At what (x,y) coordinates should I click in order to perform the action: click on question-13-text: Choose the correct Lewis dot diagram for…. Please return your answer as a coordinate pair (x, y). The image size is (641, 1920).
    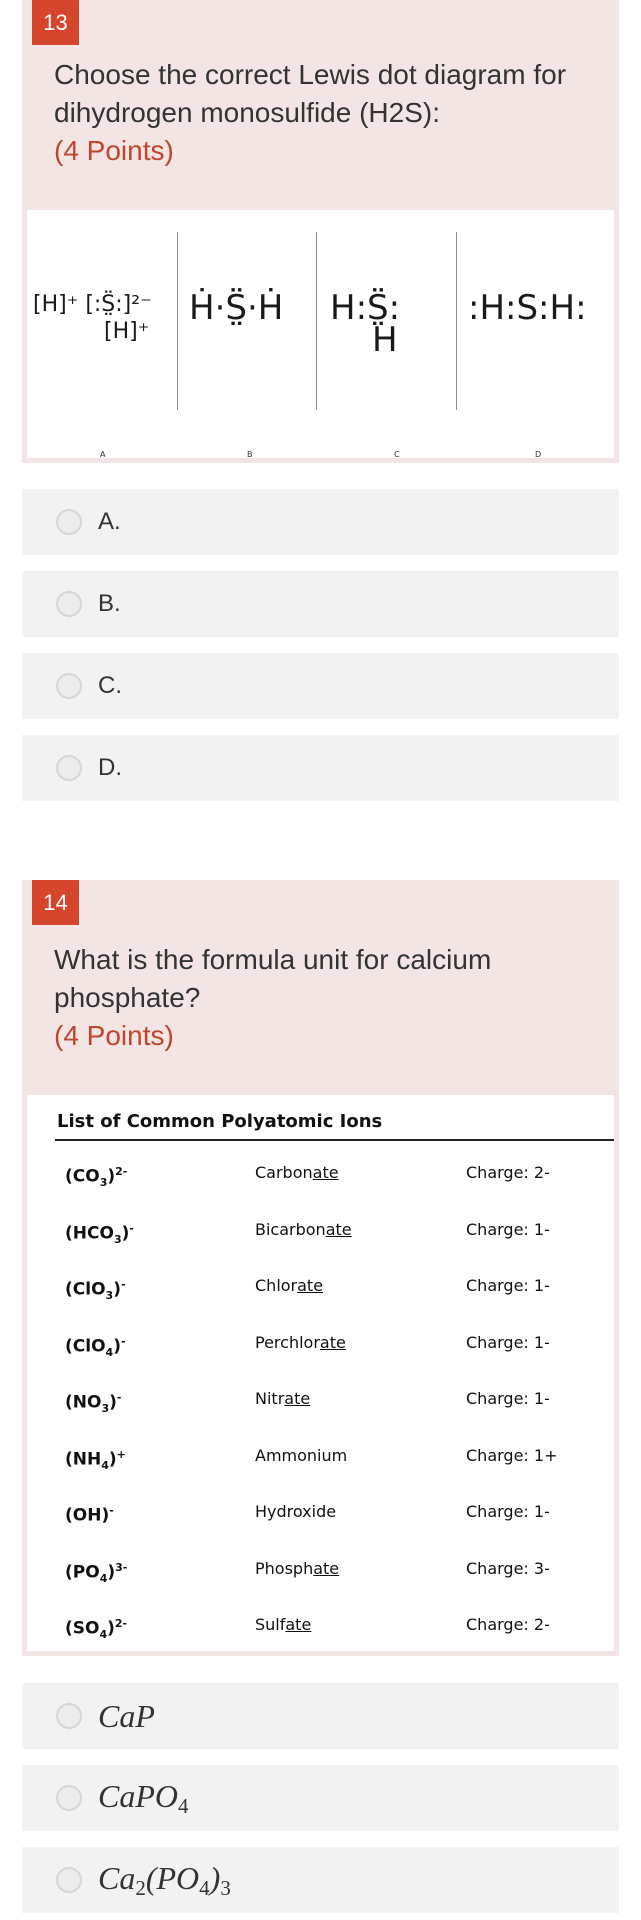
    Looking at the image, I should click on (324, 113).